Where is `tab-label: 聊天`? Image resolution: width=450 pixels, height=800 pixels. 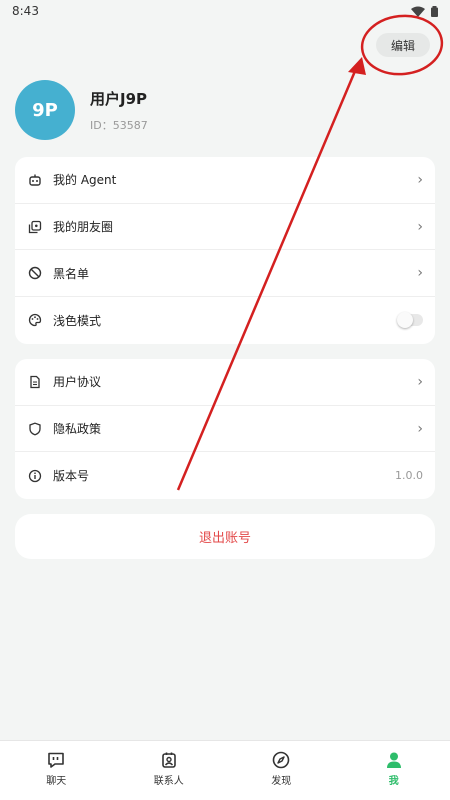 tab-label: 聊天 is located at coordinates (56, 781).